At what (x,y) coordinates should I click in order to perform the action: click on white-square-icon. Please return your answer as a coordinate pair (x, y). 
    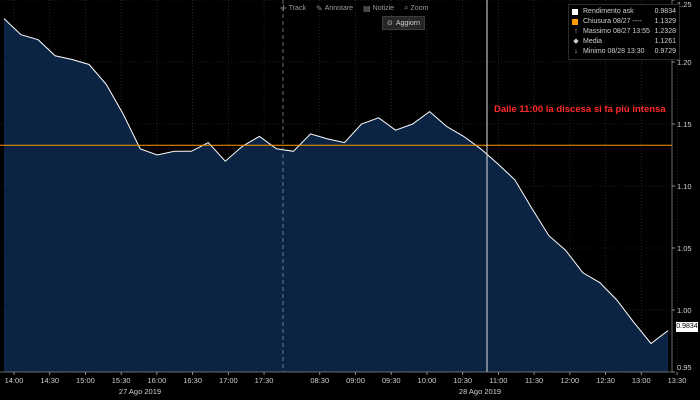
    Looking at the image, I should click on (575, 12).